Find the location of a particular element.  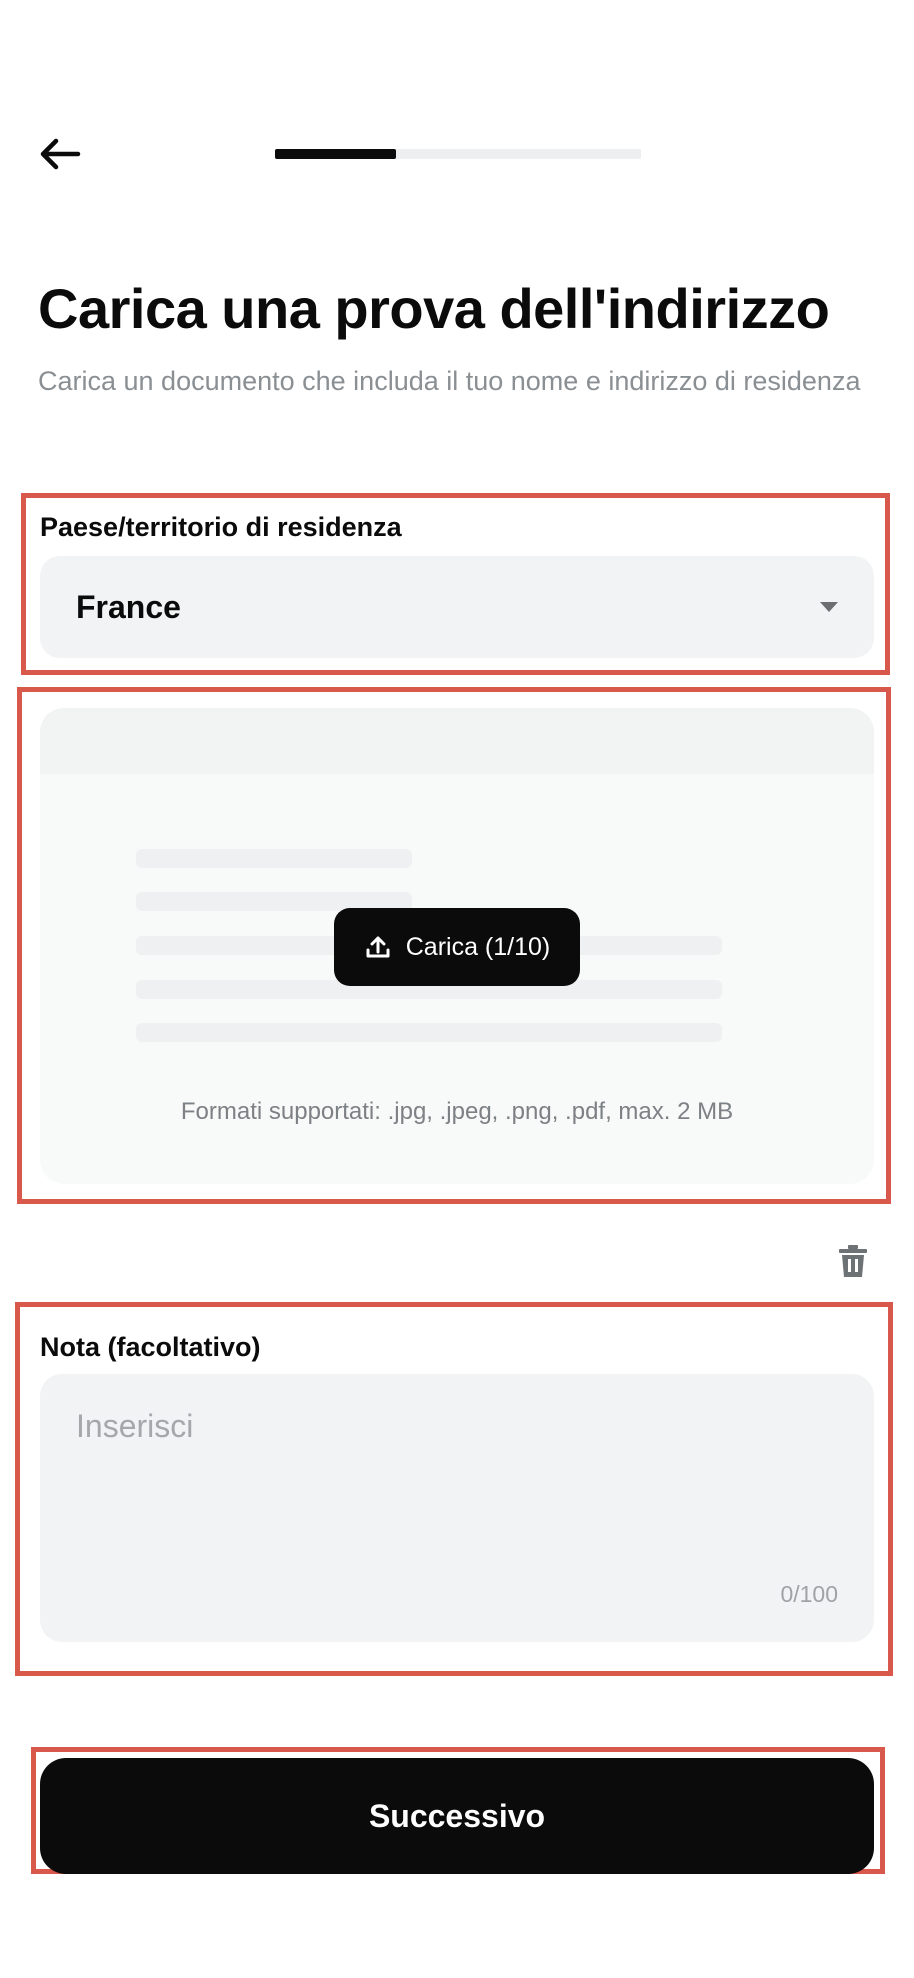

next-button: Successivo is located at coordinates (457, 1816).